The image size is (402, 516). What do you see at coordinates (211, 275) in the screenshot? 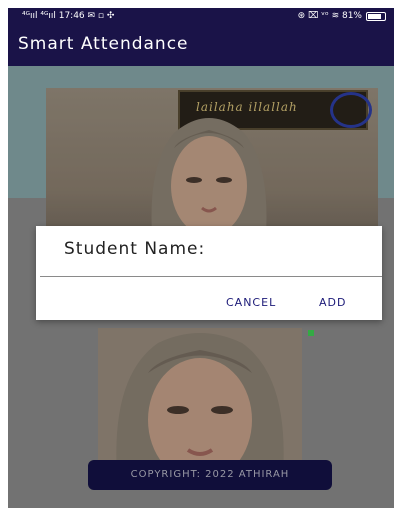
I see `student-name-input` at bounding box center [211, 275].